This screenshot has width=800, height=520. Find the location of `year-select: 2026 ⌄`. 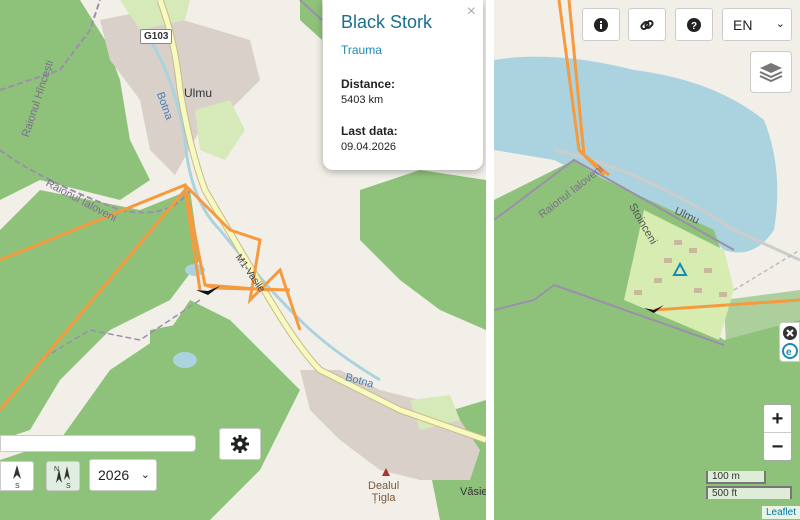

year-select: 2026 ⌄ is located at coordinates (123, 475).